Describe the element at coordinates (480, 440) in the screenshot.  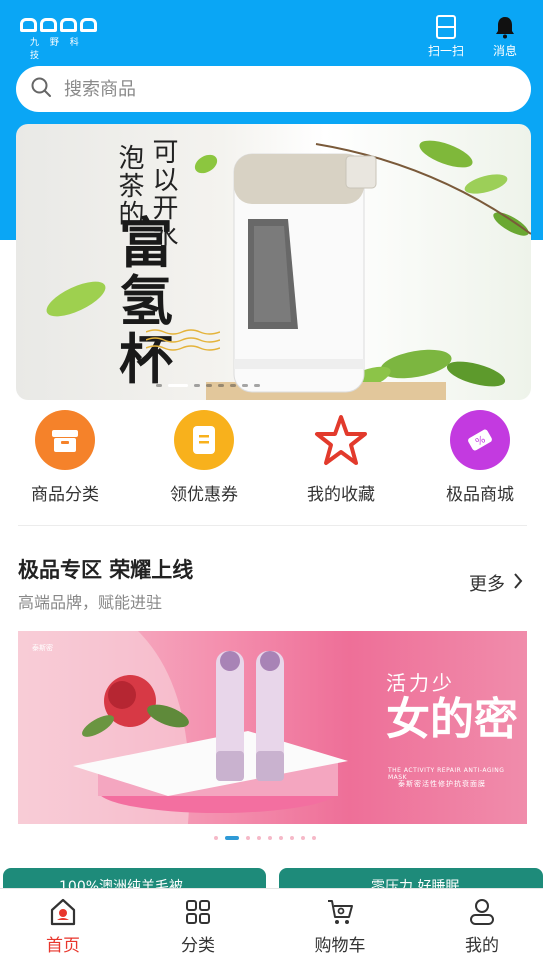
I see `ticket-icon: %` at that location.